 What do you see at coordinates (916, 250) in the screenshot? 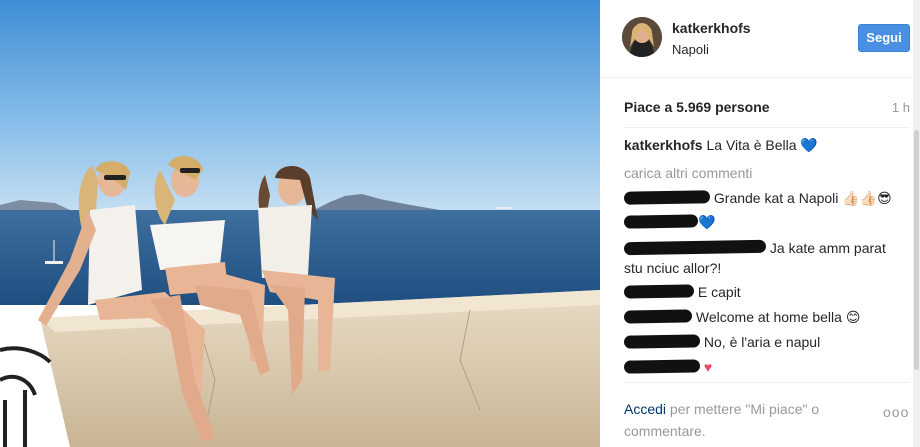
I see `scrollbar-thumb` at bounding box center [916, 250].